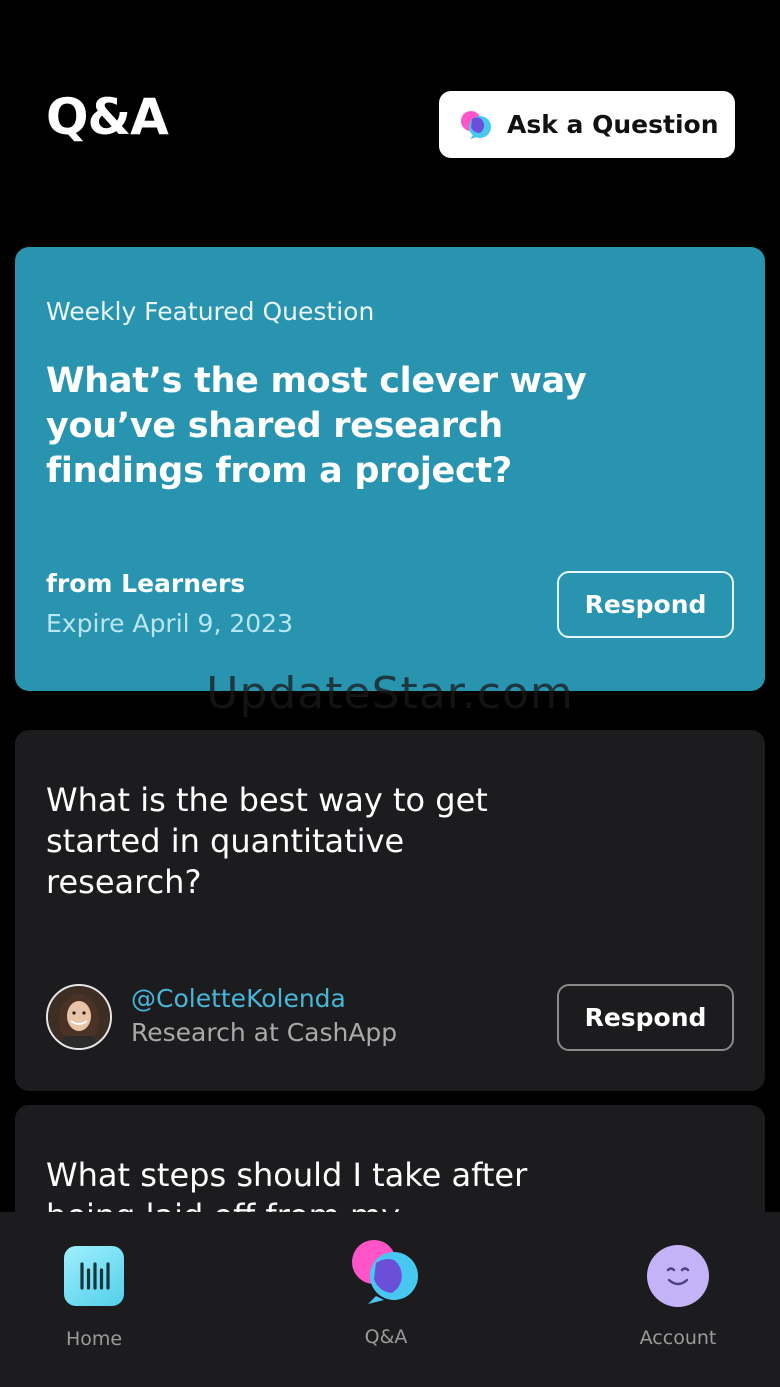 This screenshot has height=1387, width=780. What do you see at coordinates (210, 311) in the screenshot?
I see `featured-kicker: Weekly Featured Question` at bounding box center [210, 311].